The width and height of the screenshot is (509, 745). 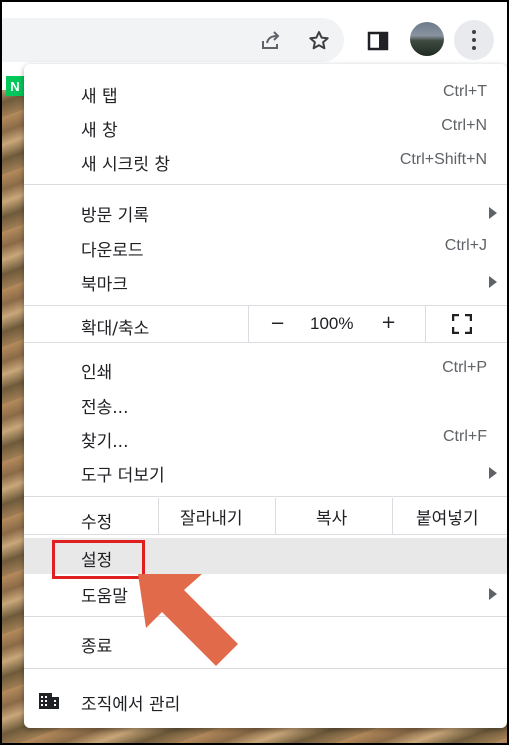 What do you see at coordinates (265, 247) in the screenshot?
I see `menu-item-downloads: 다운로드 Ctrl+J` at bounding box center [265, 247].